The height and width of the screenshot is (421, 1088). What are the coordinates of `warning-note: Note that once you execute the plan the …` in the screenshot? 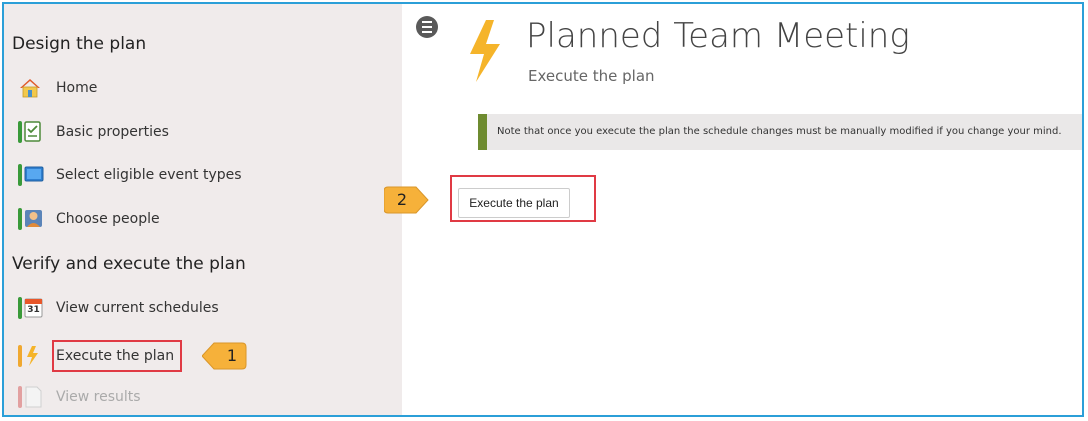 It's located at (780, 132).